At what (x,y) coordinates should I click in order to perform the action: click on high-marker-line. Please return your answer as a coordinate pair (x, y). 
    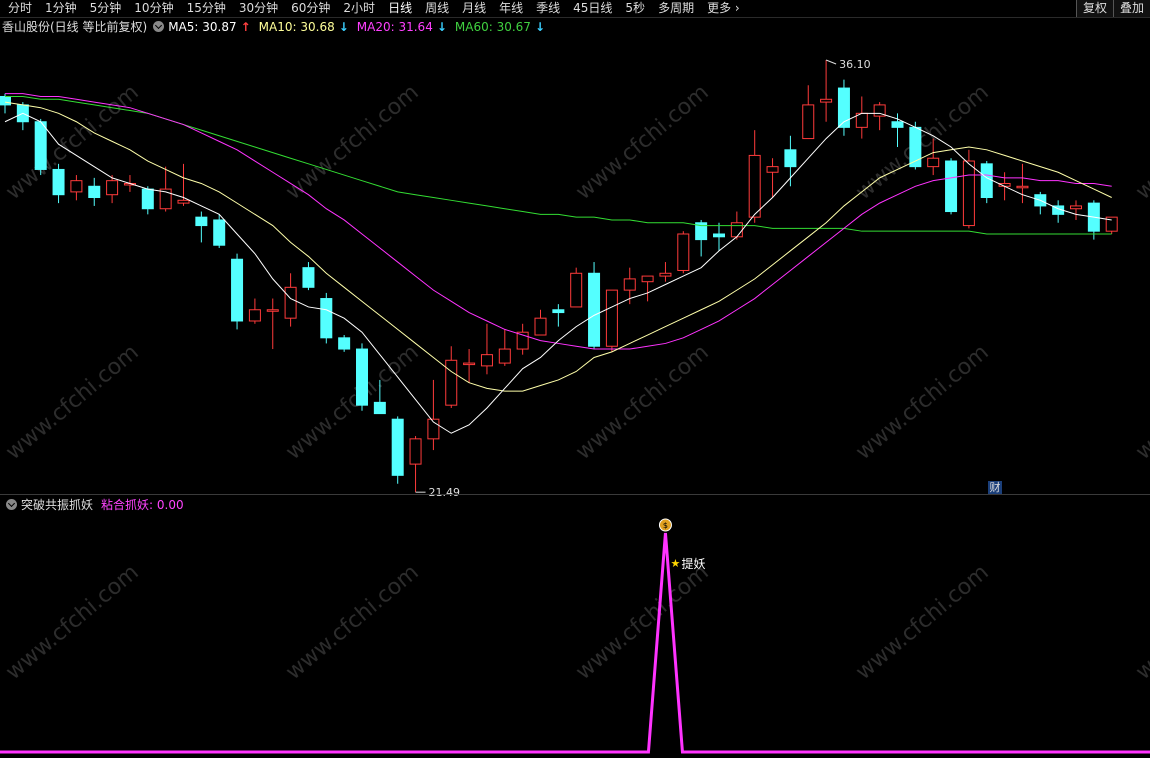
    Looking at the image, I should click on (831, 62).